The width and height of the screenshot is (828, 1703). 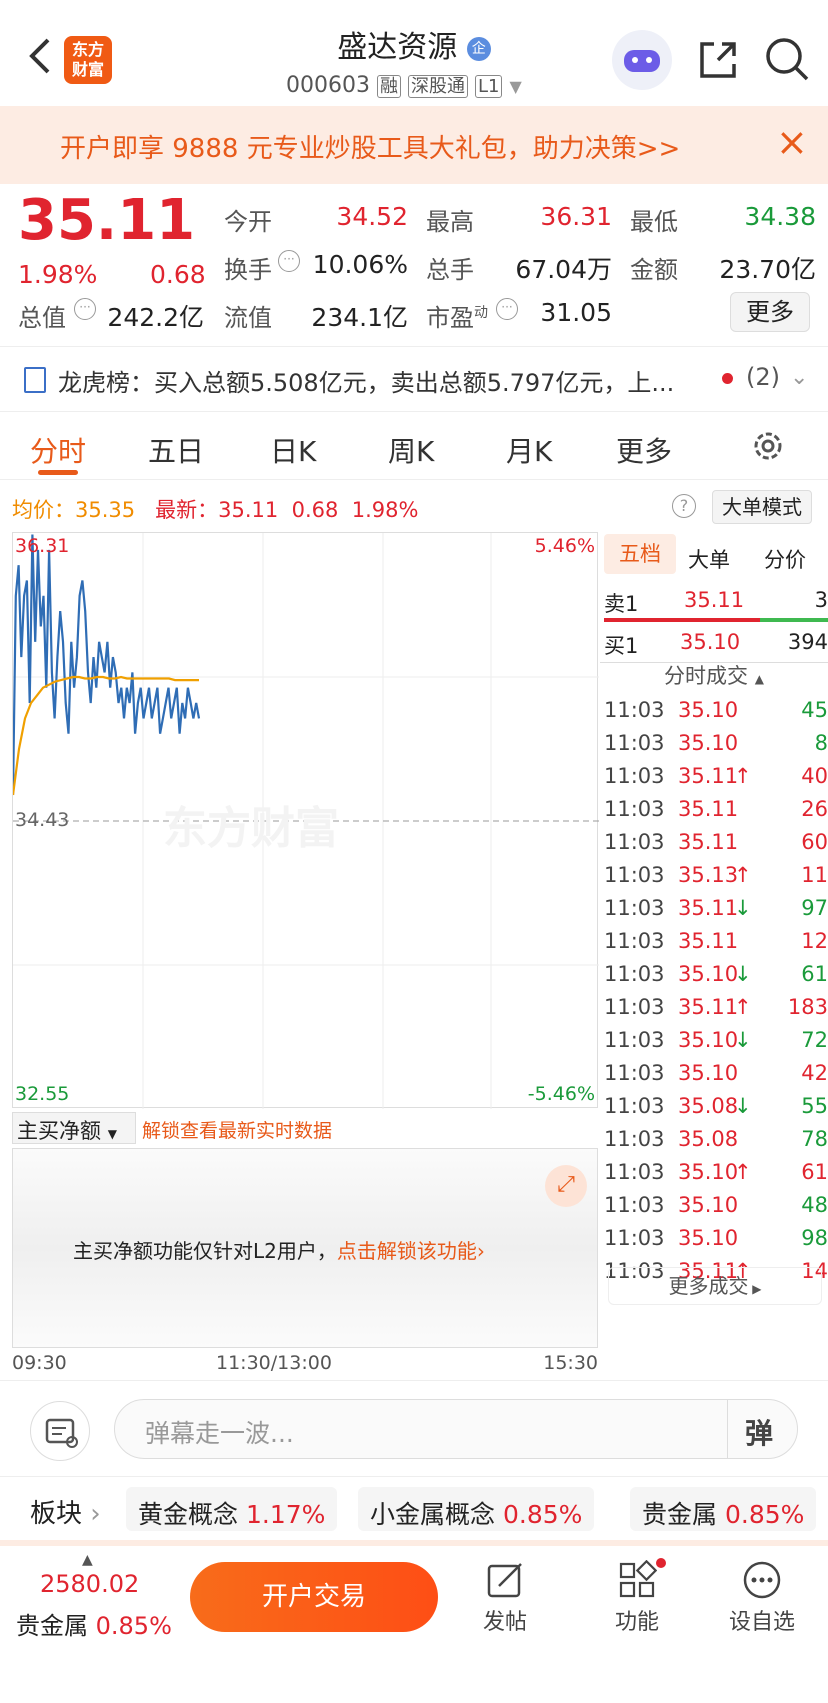 What do you see at coordinates (314, 1597) in the screenshot?
I see `open-account-trade-button: 开户交易` at bounding box center [314, 1597].